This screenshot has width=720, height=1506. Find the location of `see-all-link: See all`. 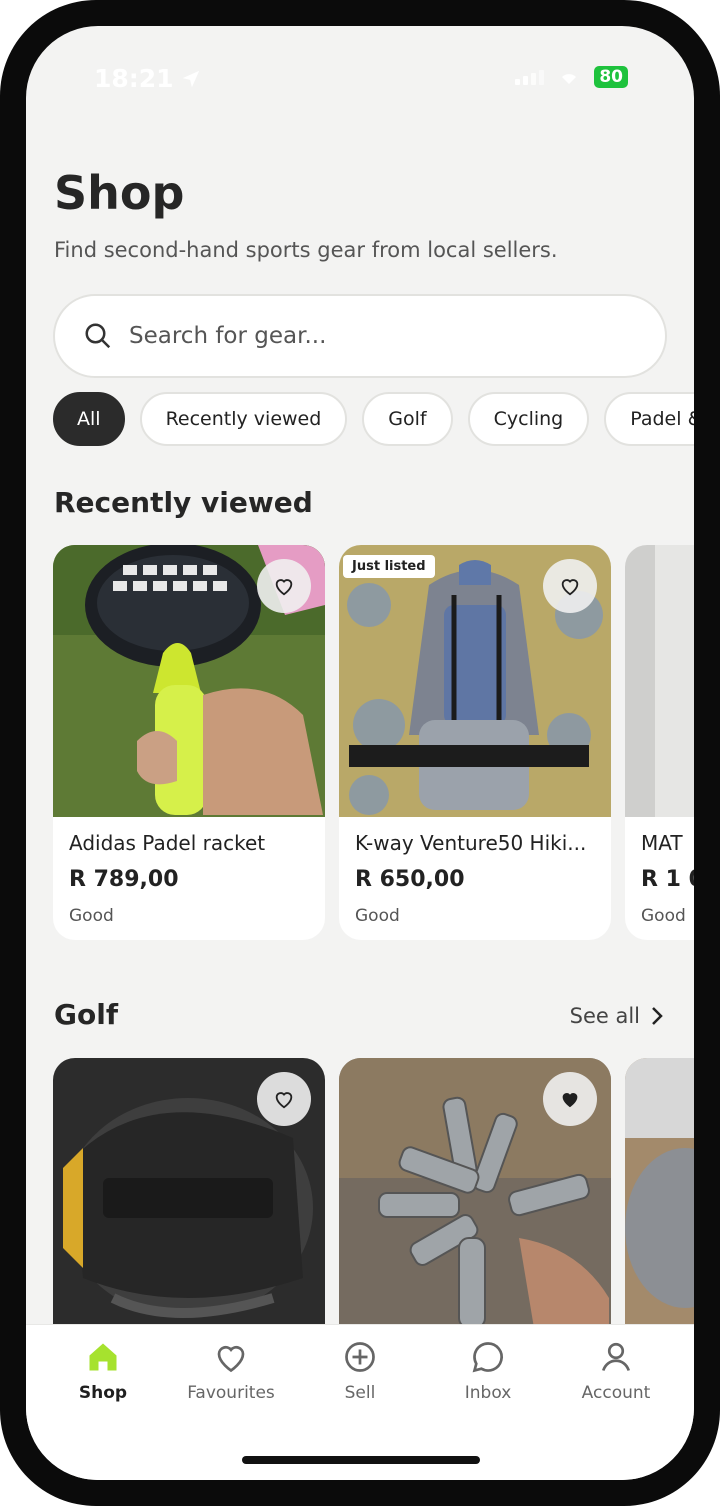

see-all-link: See all is located at coordinates (617, 1016).